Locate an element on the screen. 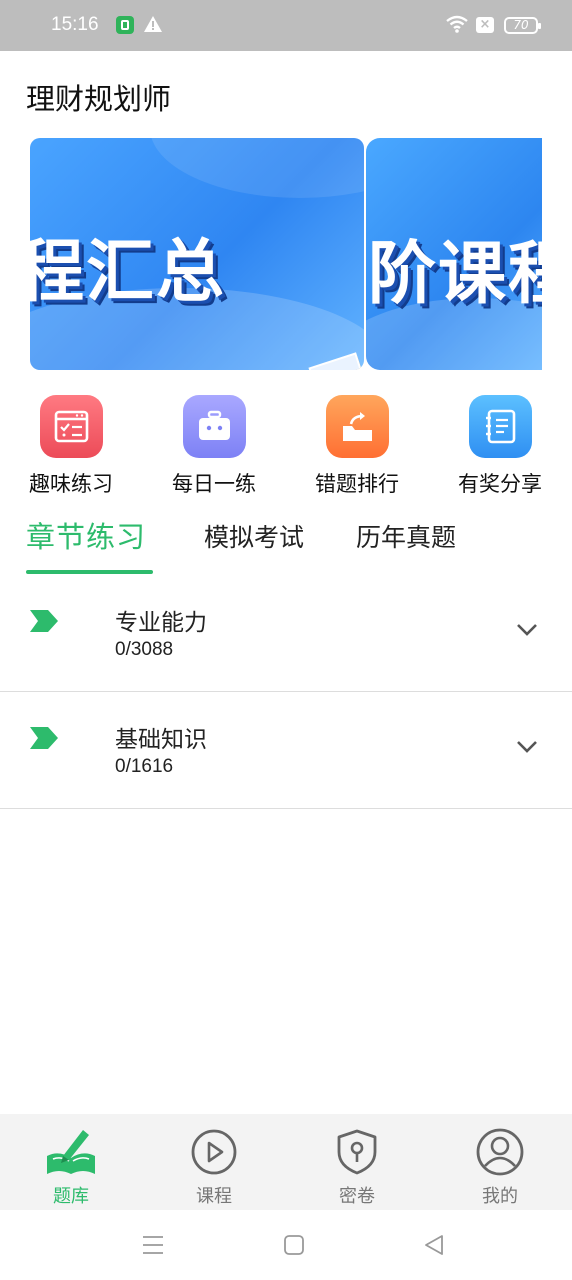 The width and height of the screenshot is (572, 1280). banner-slide-next: 阶课程 is located at coordinates (454, 254).